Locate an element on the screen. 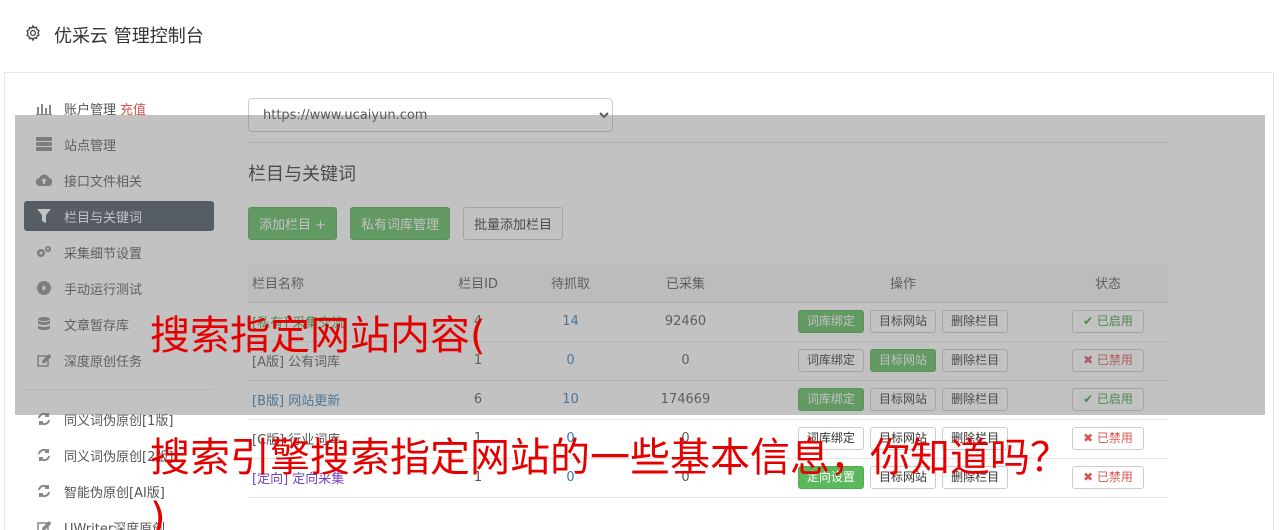  col-header: 栏目名称 is located at coordinates (338, 283).